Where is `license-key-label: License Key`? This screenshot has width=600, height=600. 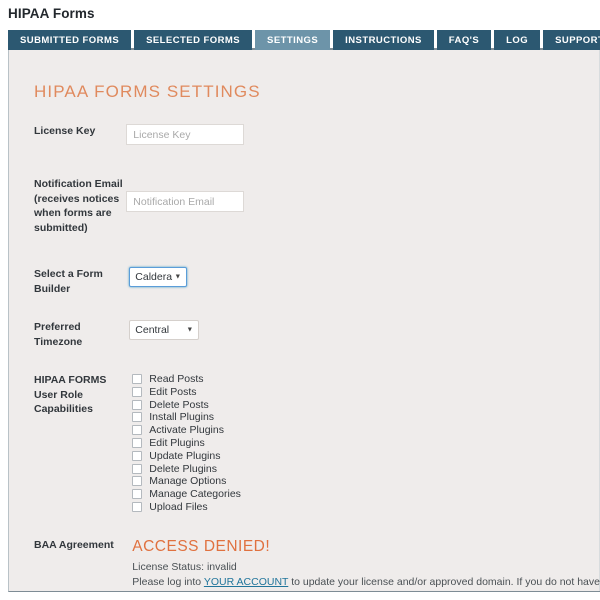 license-key-label: License Key is located at coordinates (65, 131).